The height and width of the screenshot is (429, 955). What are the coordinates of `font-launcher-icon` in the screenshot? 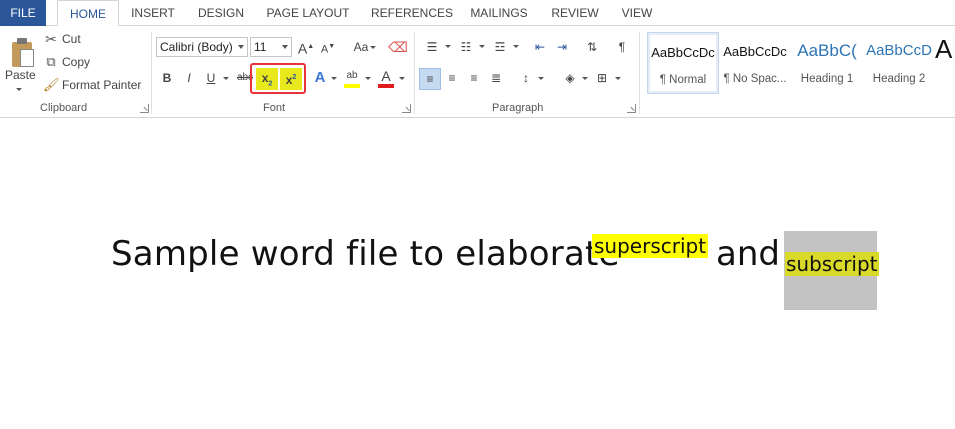 It's located at (406, 108).